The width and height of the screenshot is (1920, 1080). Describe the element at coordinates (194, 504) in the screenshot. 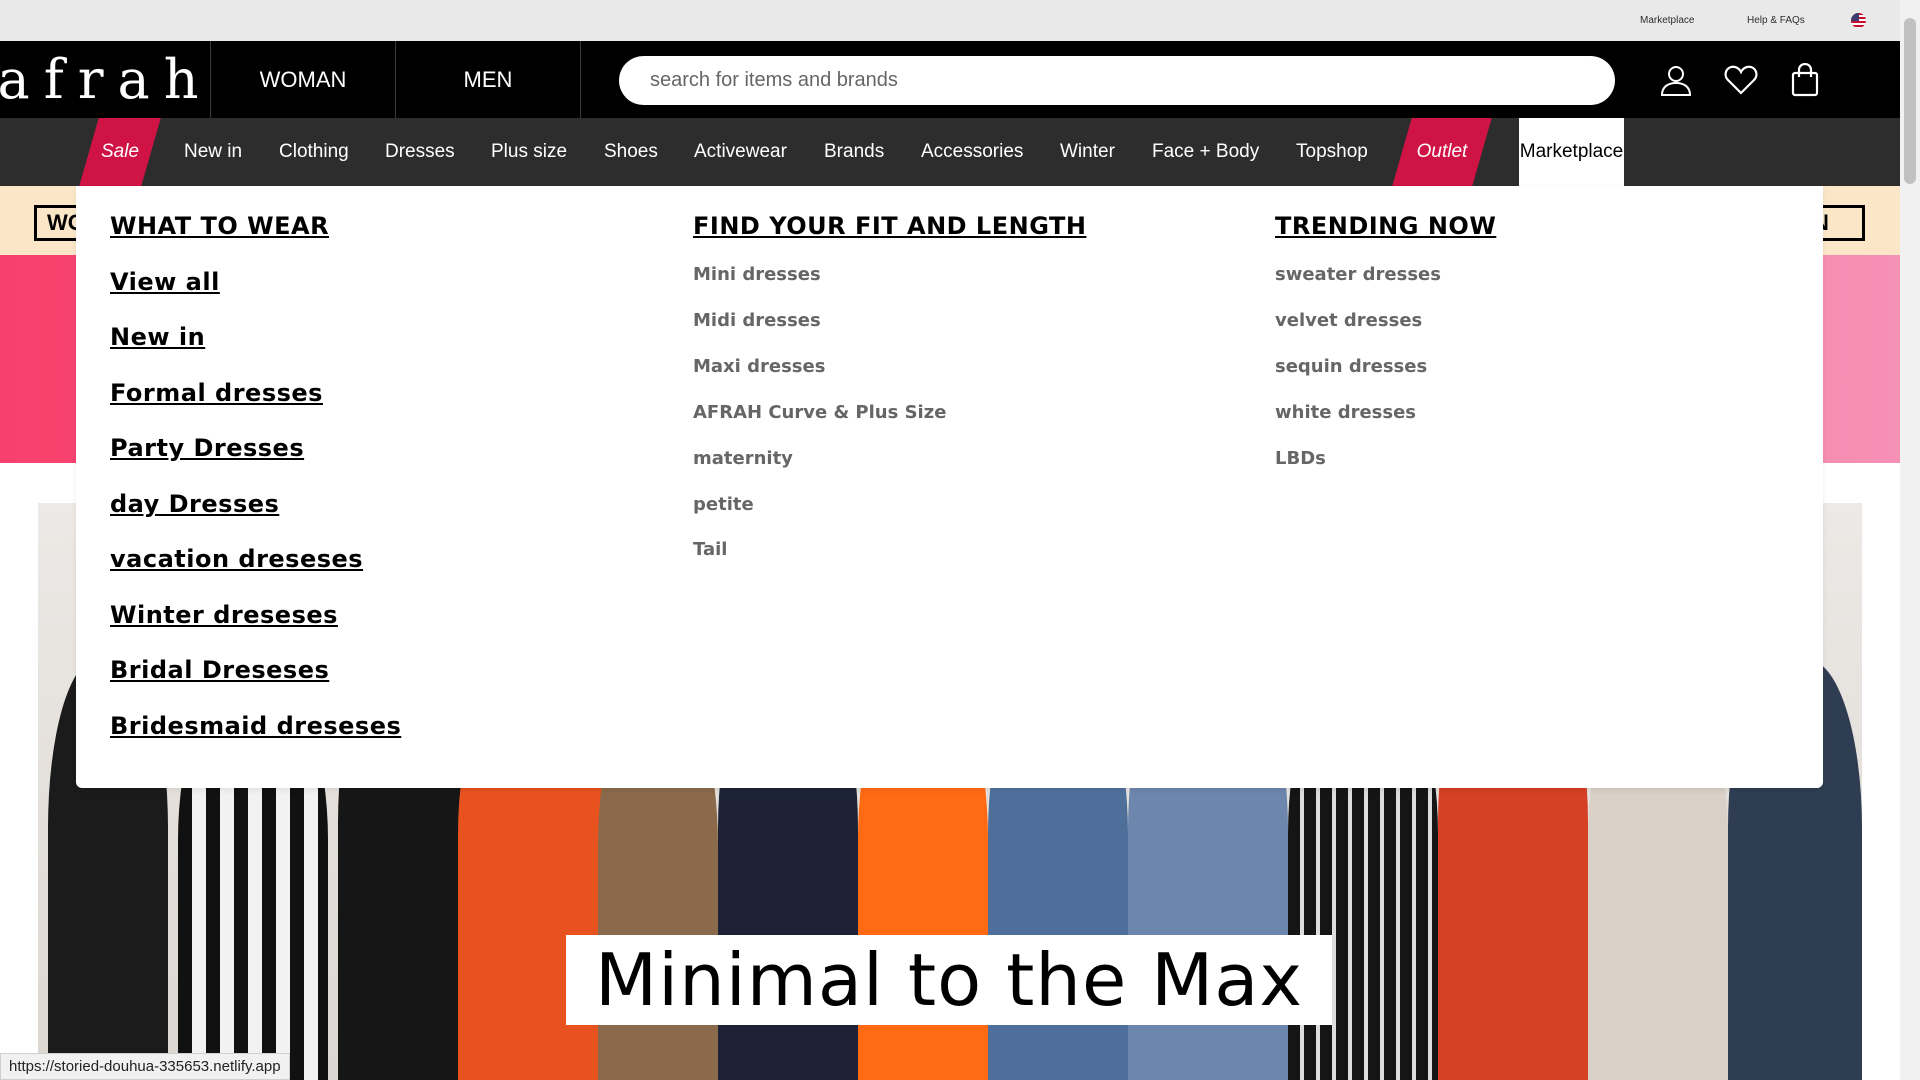

I see `link-day-dresses: day Dresses` at that location.